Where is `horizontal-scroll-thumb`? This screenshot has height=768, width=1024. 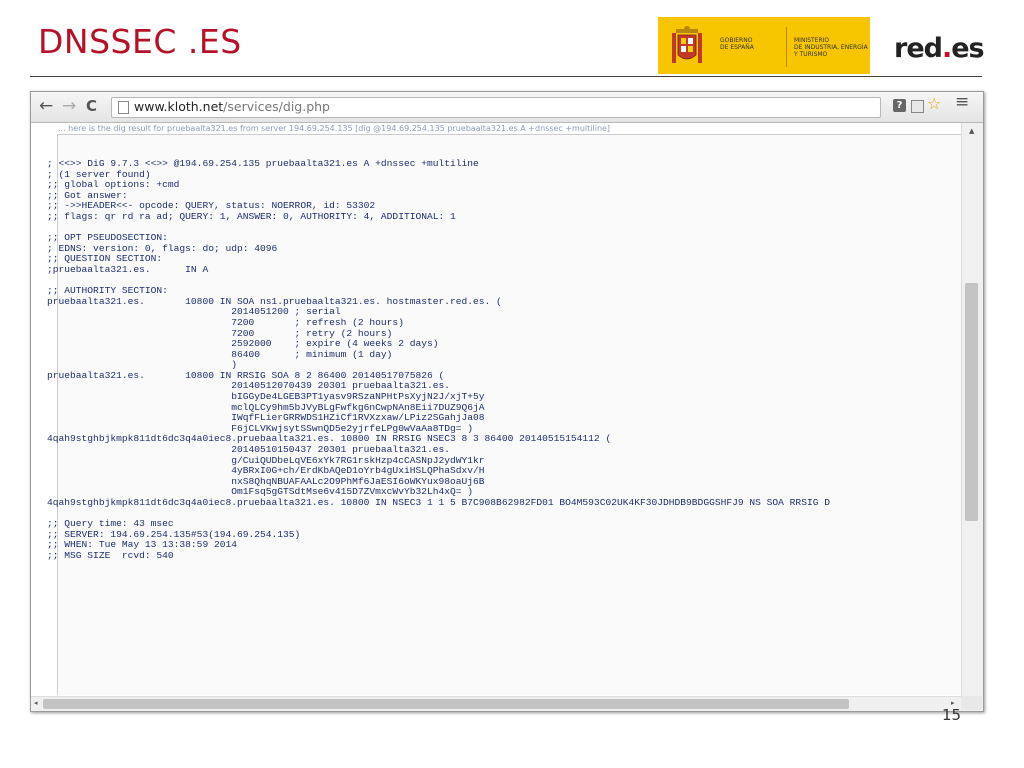
horizontal-scroll-thumb is located at coordinates (446, 704).